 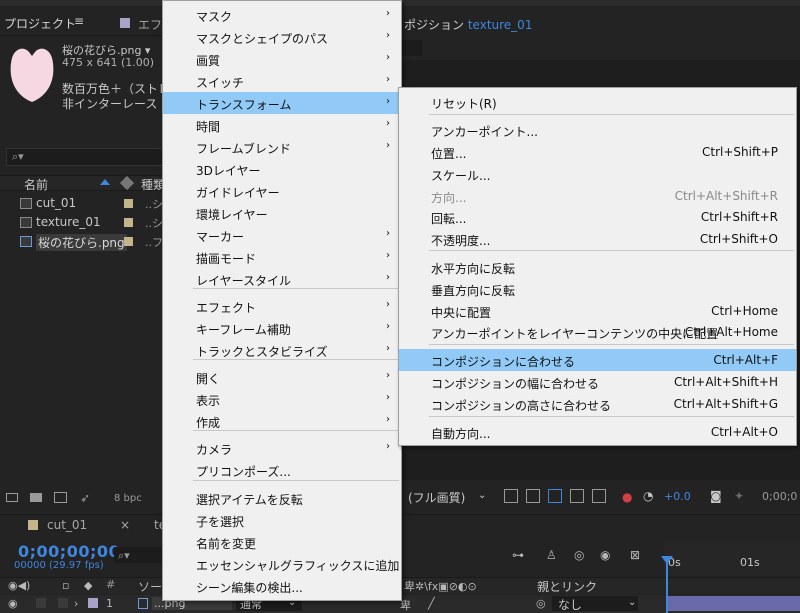 I want to click on exposure-reset-icon: ◔, so click(x=648, y=496).